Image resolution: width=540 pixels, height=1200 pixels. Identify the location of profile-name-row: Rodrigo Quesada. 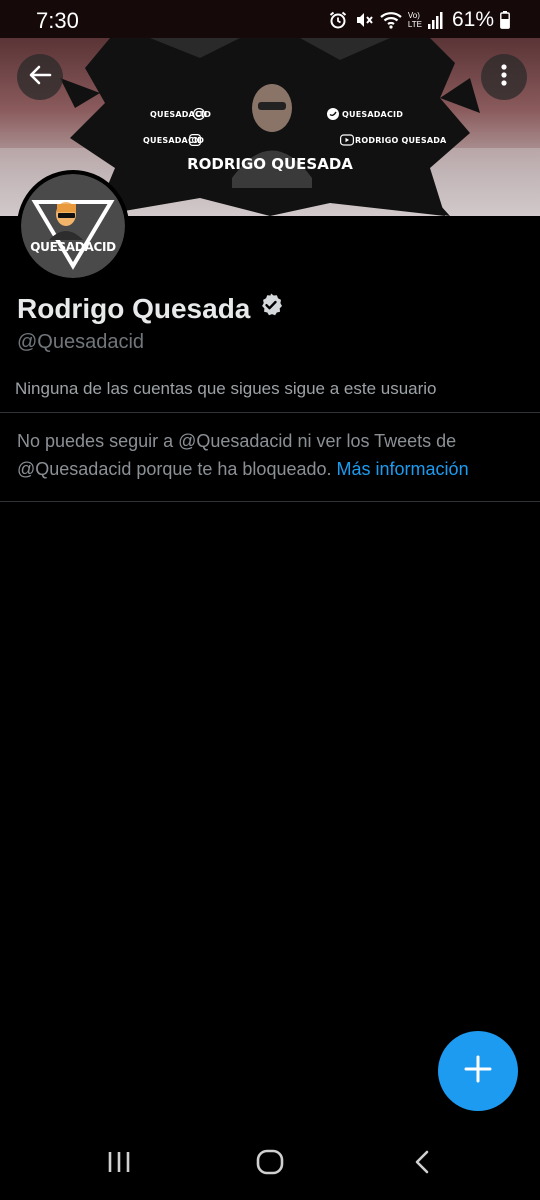
(150, 308).